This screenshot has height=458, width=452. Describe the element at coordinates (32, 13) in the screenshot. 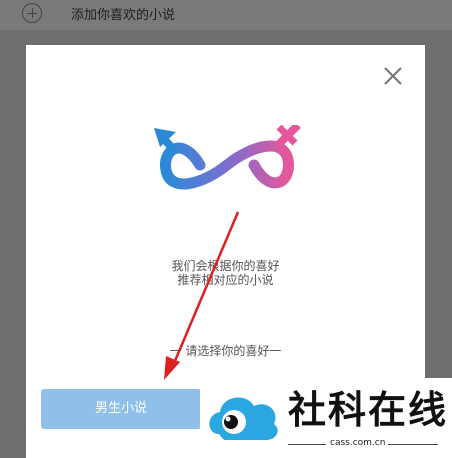

I see `add-icon` at that location.